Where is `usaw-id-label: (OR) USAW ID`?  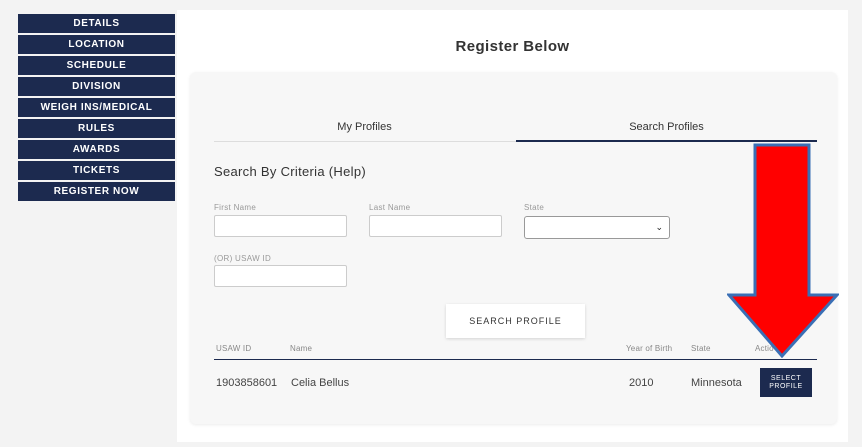 usaw-id-label: (OR) USAW ID is located at coordinates (243, 258).